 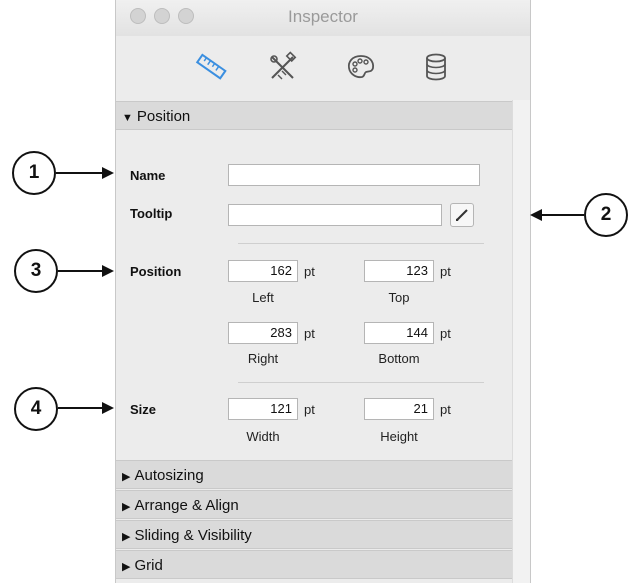 I want to click on section-position-label: Position, so click(x=163, y=116).